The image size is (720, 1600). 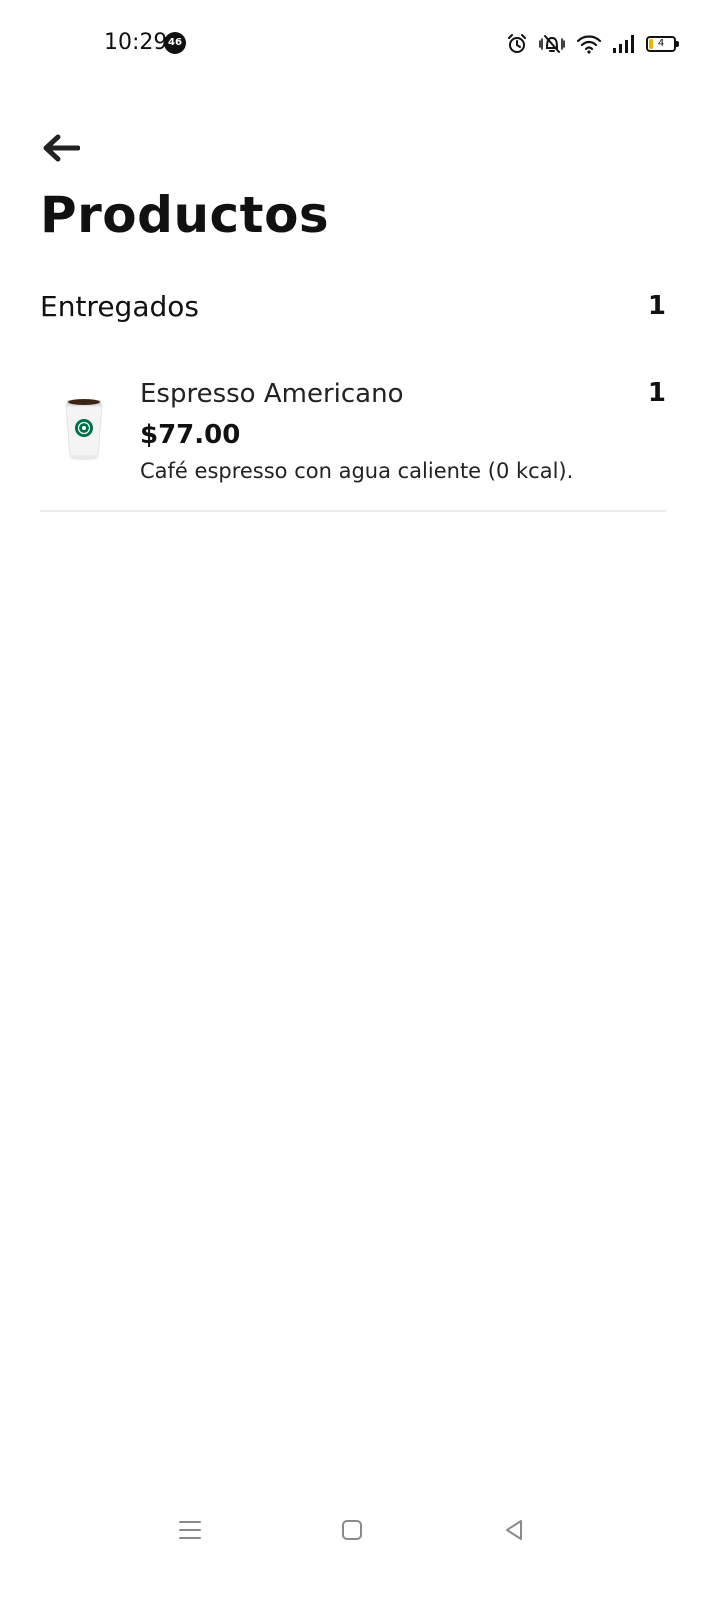 I want to click on notification-badge: 46, so click(x=175, y=43).